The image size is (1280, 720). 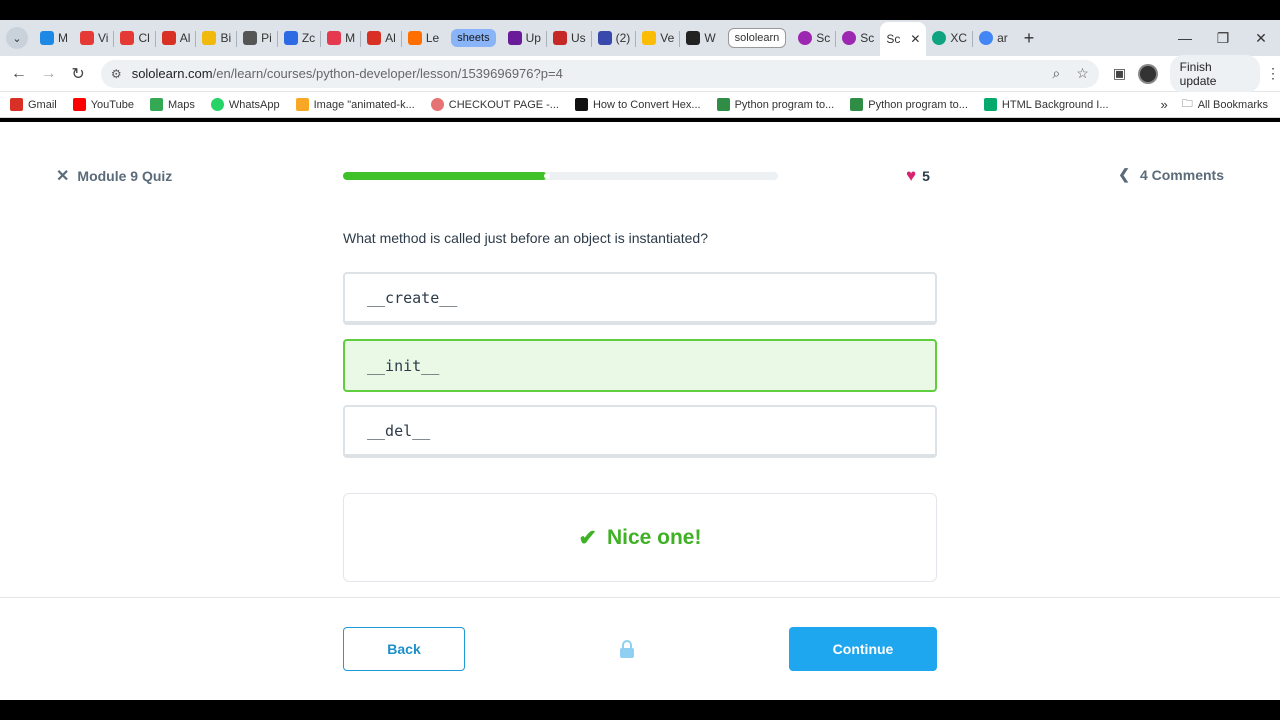 I want to click on tab-label: Zc, so click(x=308, y=38).